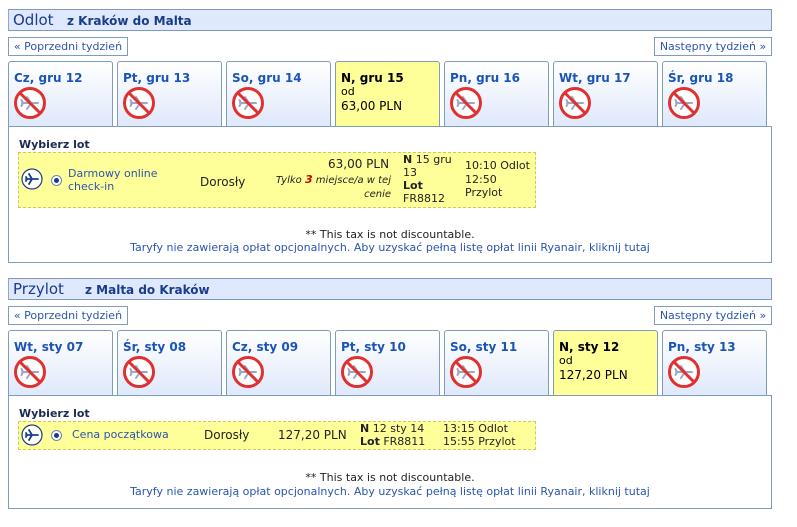 This screenshot has width=797, height=527. I want to click on day-label: Wt, sty 07, so click(49, 347).